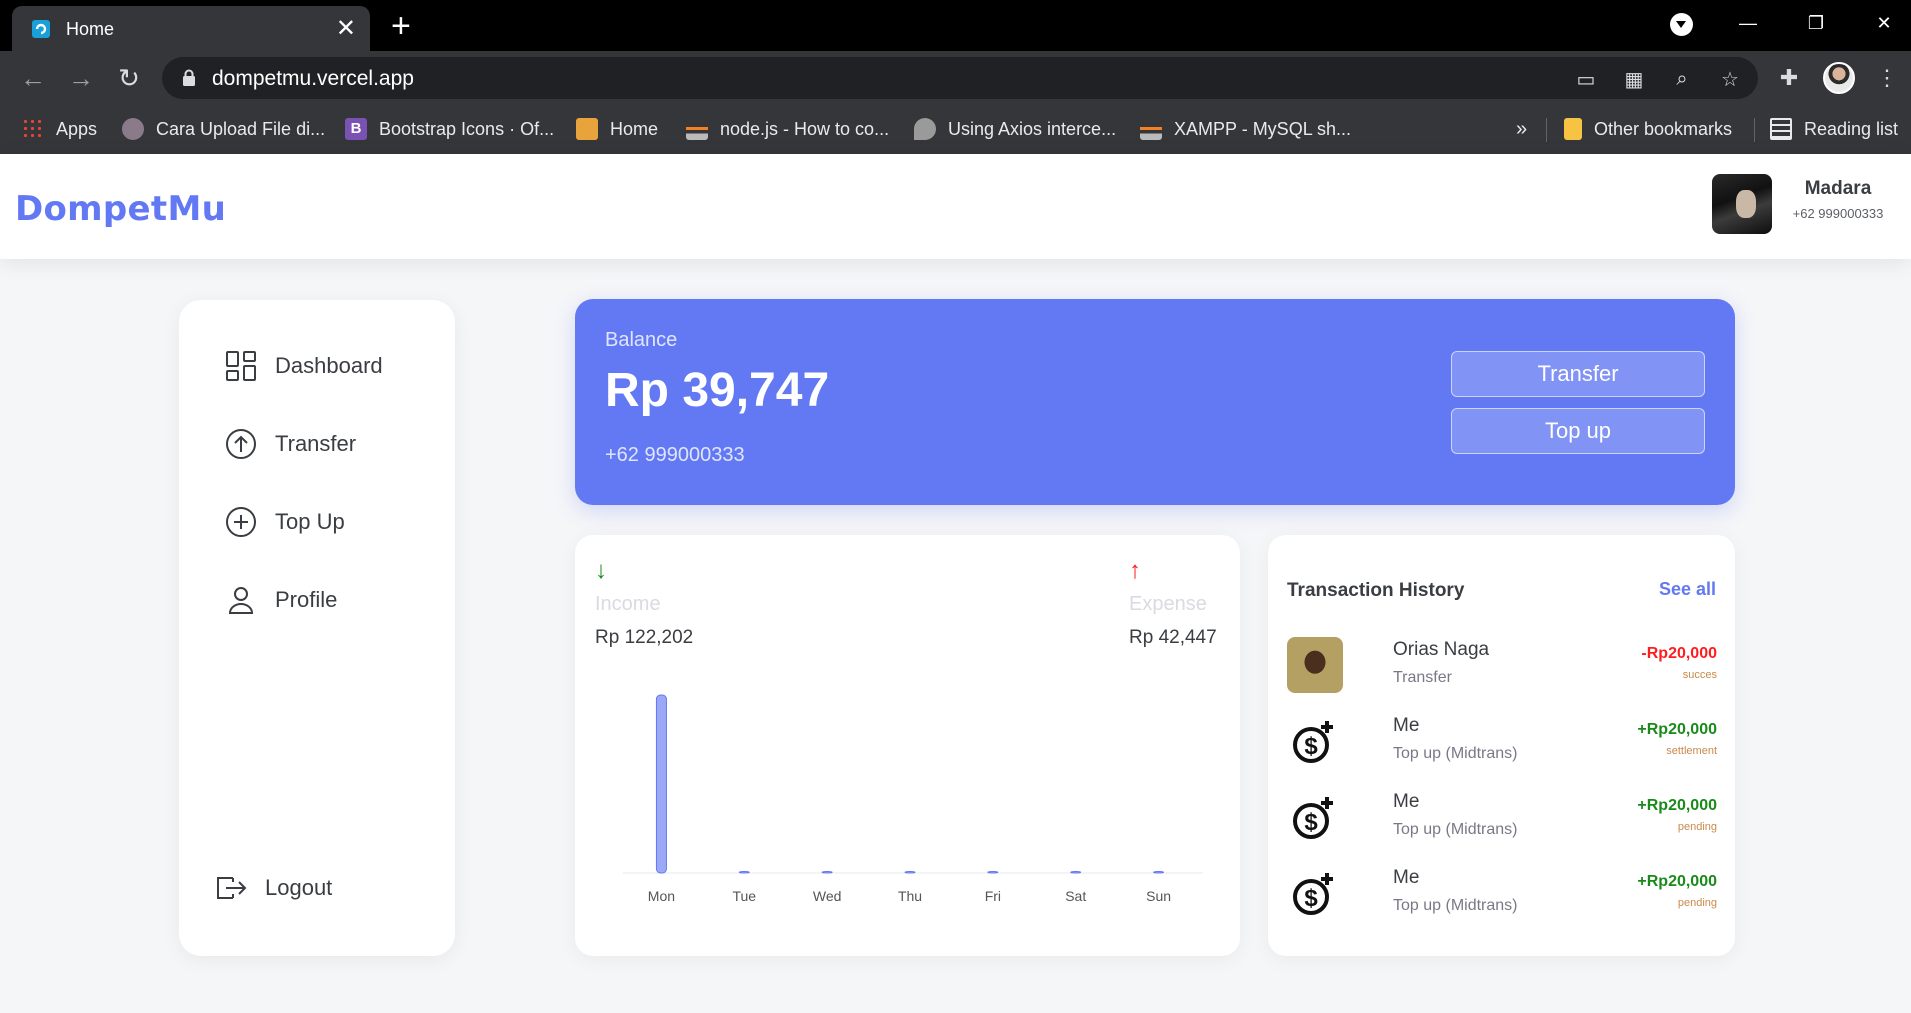  I want to click on transaction-status: succes, so click(1699, 675).